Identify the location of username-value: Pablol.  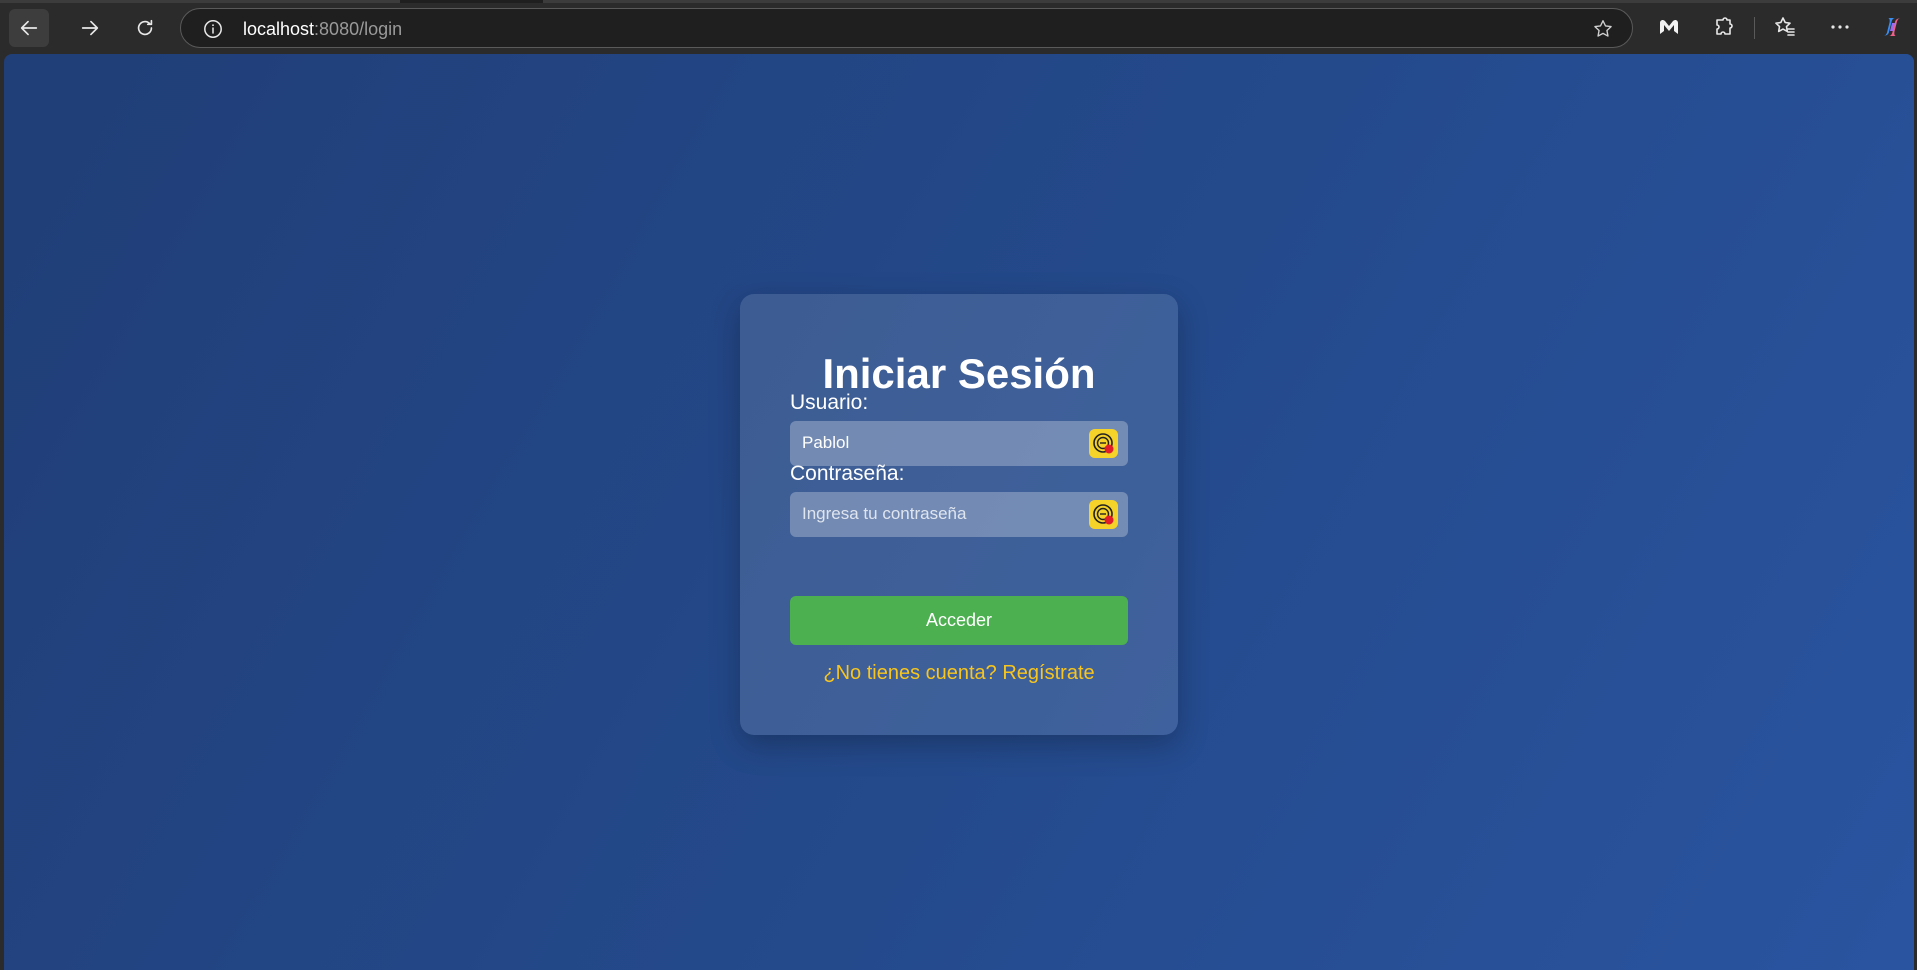
(826, 442).